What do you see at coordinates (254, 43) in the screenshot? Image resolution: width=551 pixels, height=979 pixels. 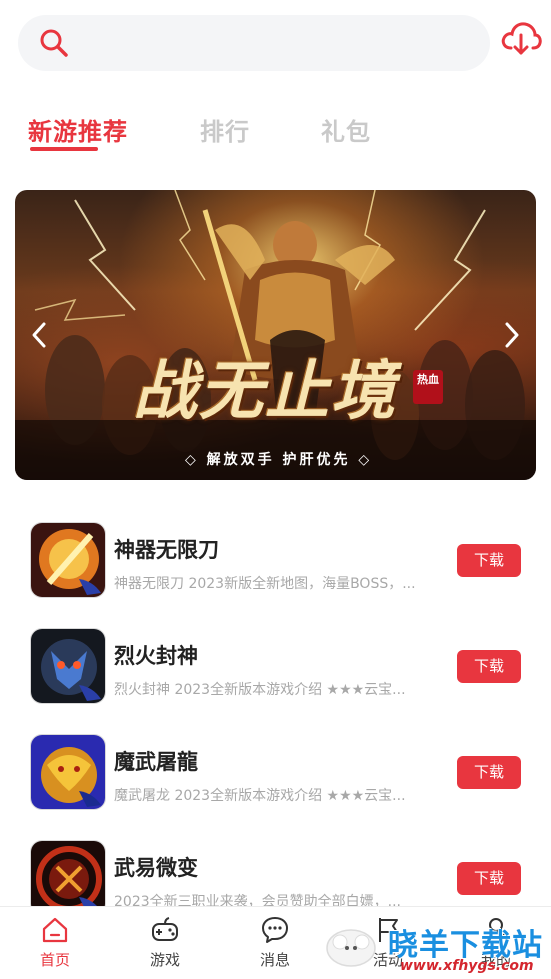 I see `search-input` at bounding box center [254, 43].